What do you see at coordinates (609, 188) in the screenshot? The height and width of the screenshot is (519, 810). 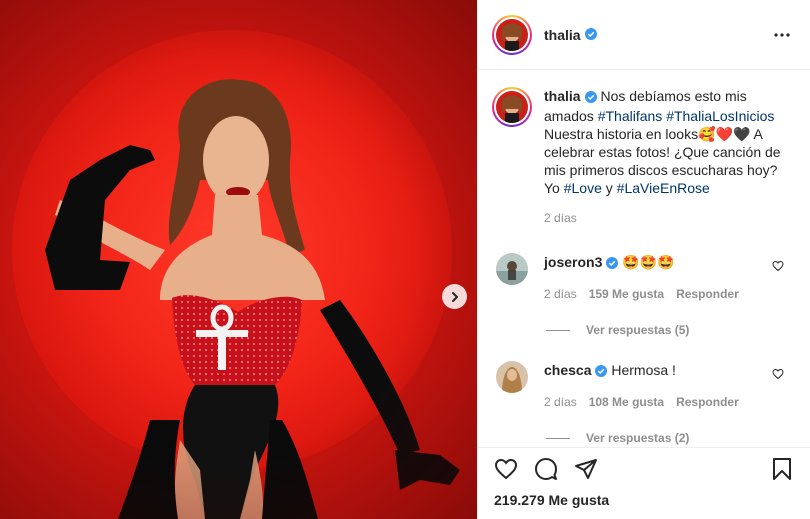 I see `caption-text: y` at bounding box center [609, 188].